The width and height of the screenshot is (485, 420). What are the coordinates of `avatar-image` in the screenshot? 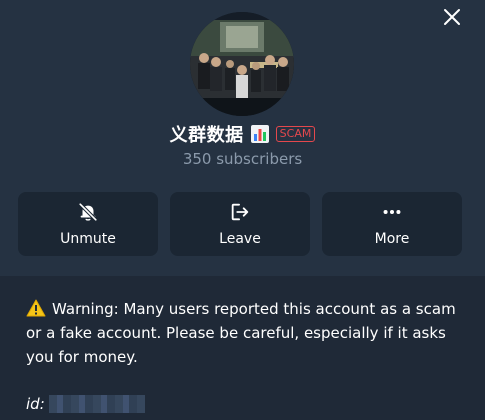 It's located at (242, 64).